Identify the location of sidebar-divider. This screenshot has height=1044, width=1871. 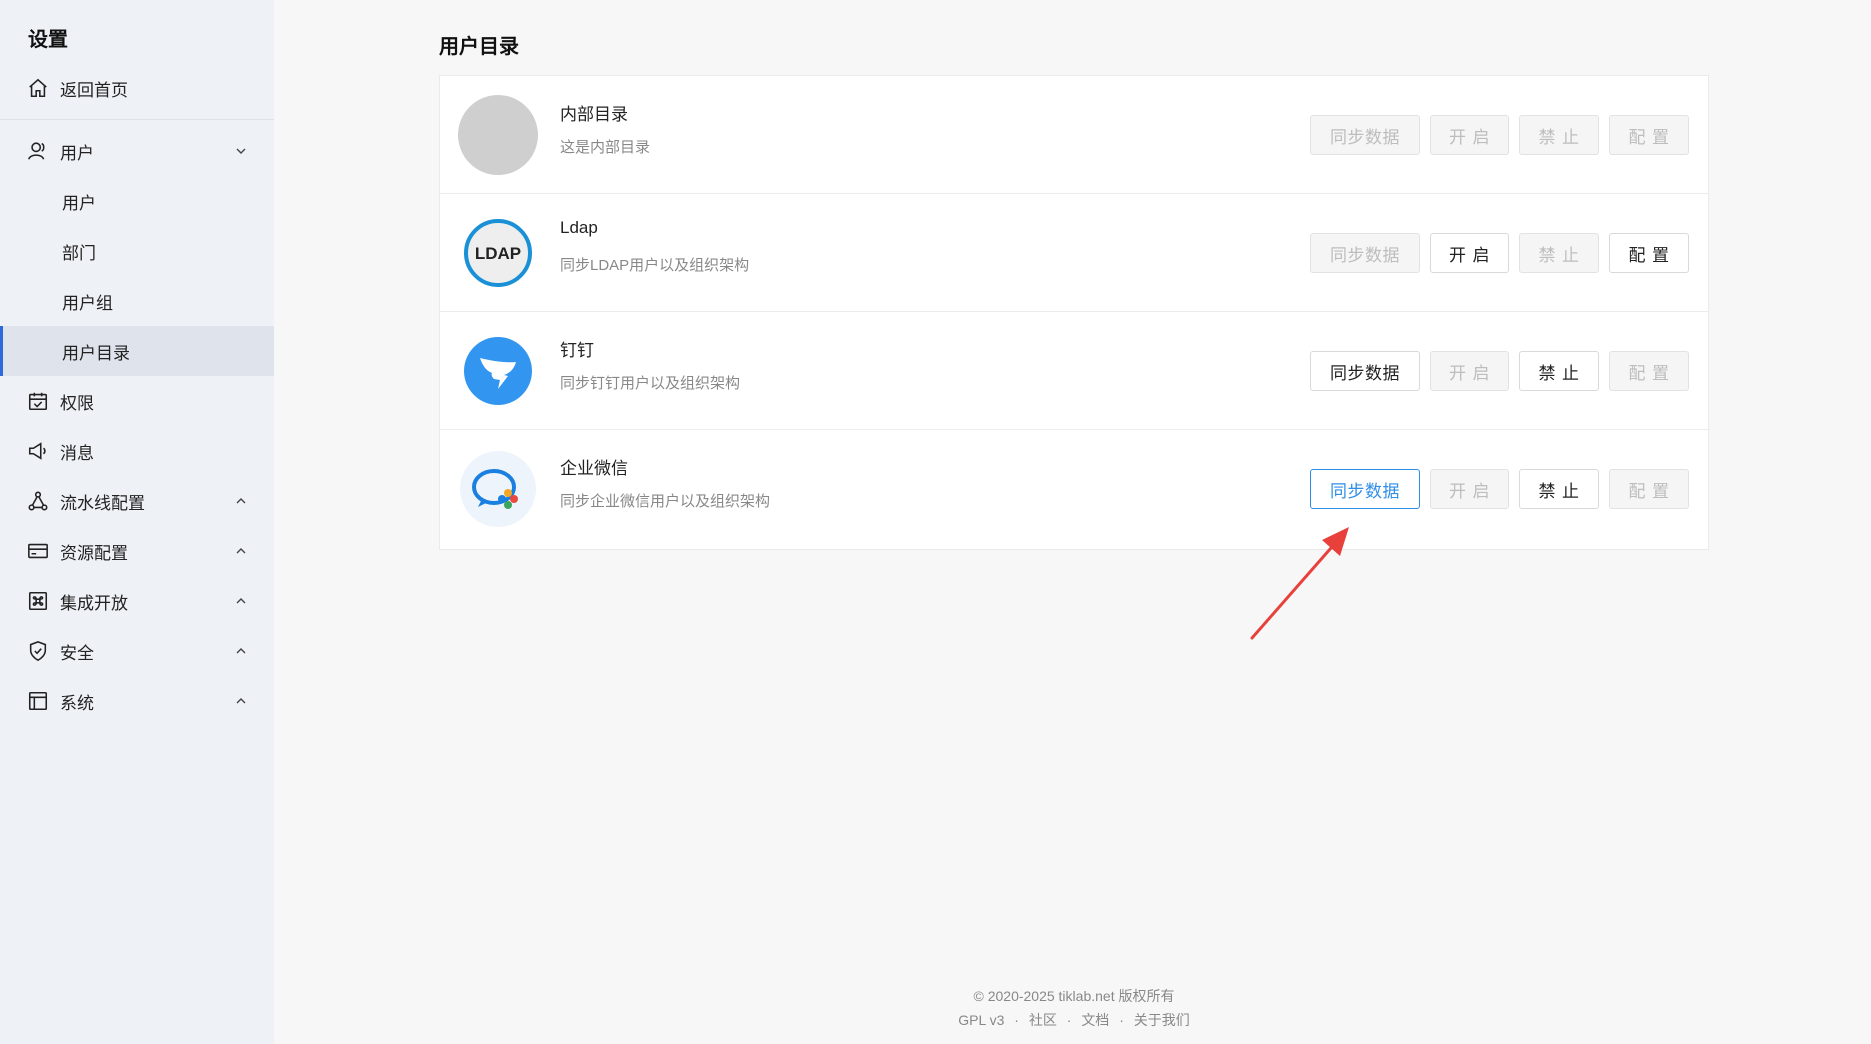
(137, 119).